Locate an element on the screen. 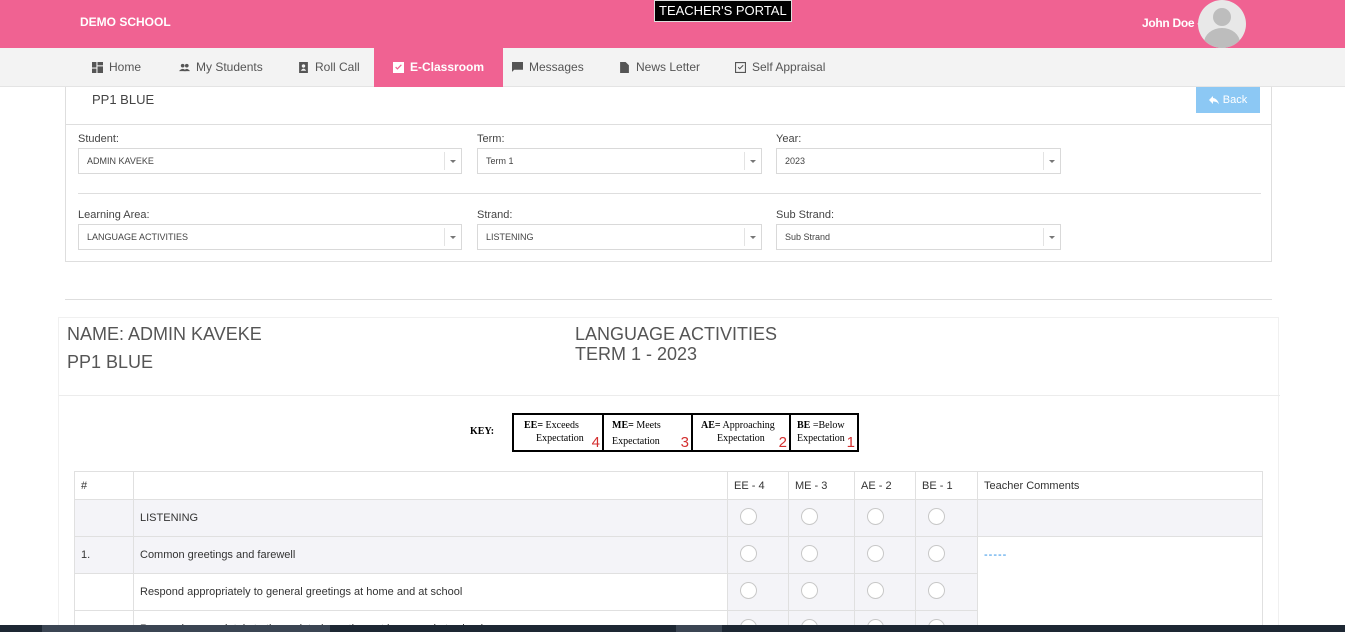 Image resolution: width=1345 pixels, height=632 pixels. dashboard-icon is located at coordinates (97, 67).